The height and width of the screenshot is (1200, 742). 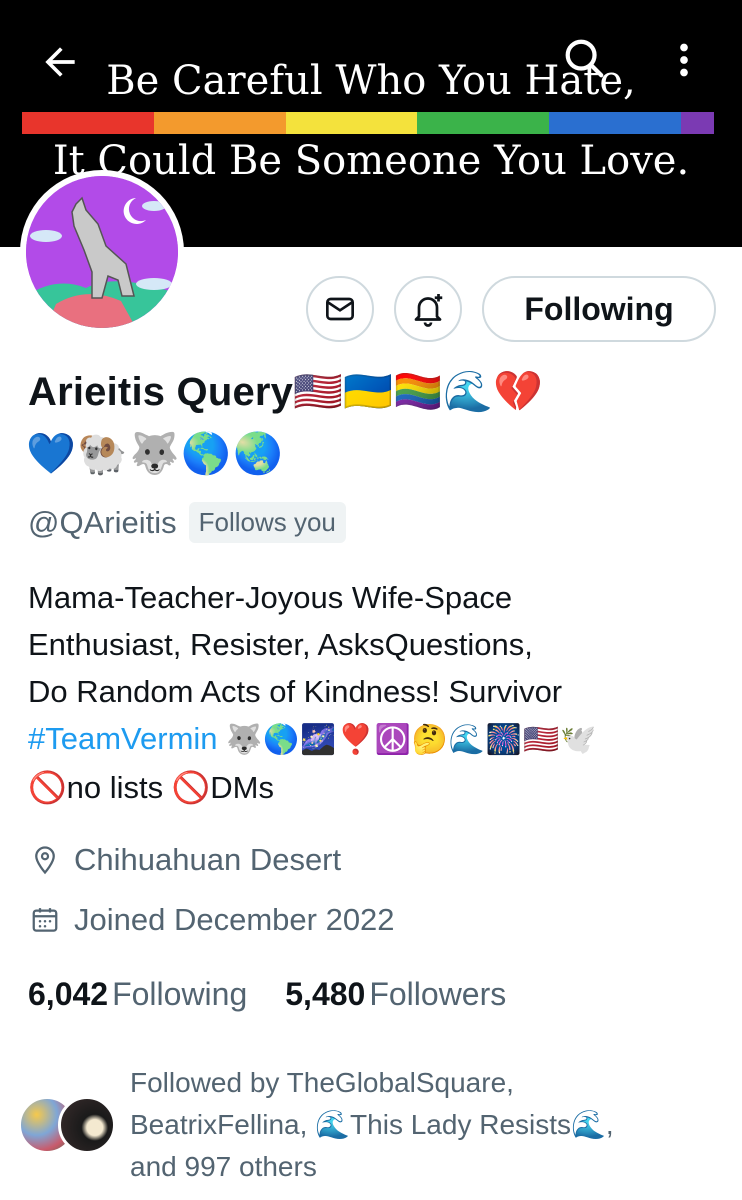 I want to click on location-row: Chihuahuan Desert, so click(x=185, y=860).